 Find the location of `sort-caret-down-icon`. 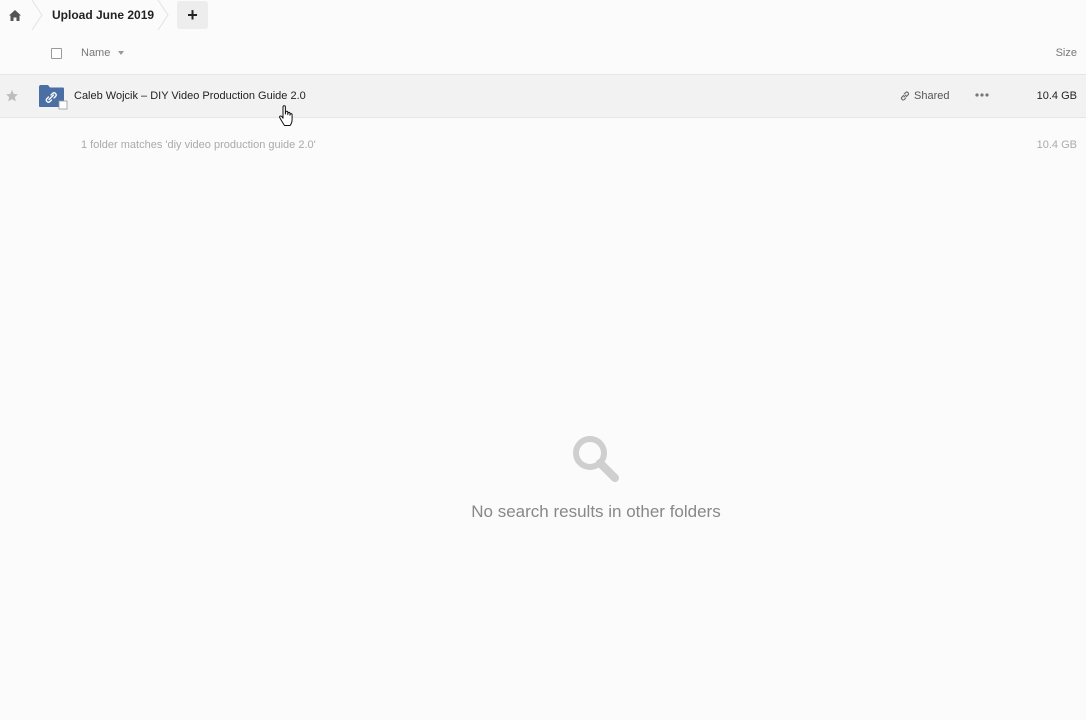

sort-caret-down-icon is located at coordinates (121, 53).